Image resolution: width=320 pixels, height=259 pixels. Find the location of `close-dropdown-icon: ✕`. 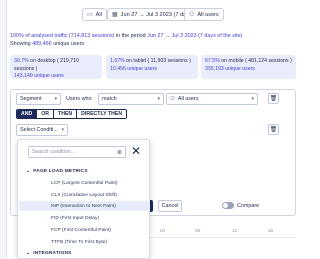

close-dropdown-icon: ✕ is located at coordinates (136, 151).